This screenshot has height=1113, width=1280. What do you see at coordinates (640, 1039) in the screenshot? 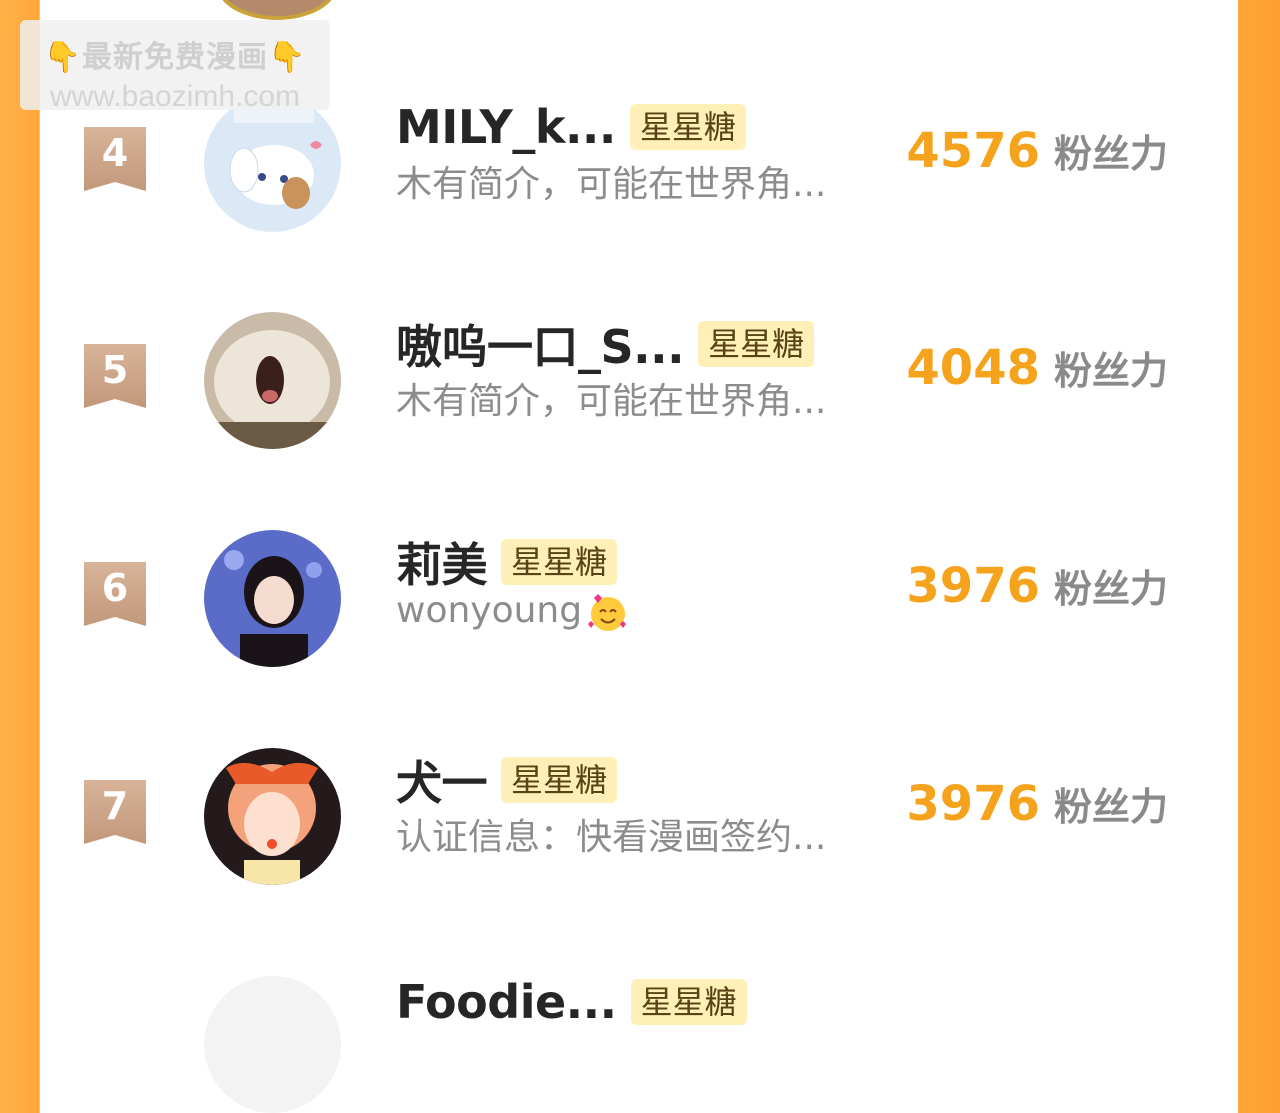
I see `ranking-row-partial: Foodie... 星星糖` at bounding box center [640, 1039].